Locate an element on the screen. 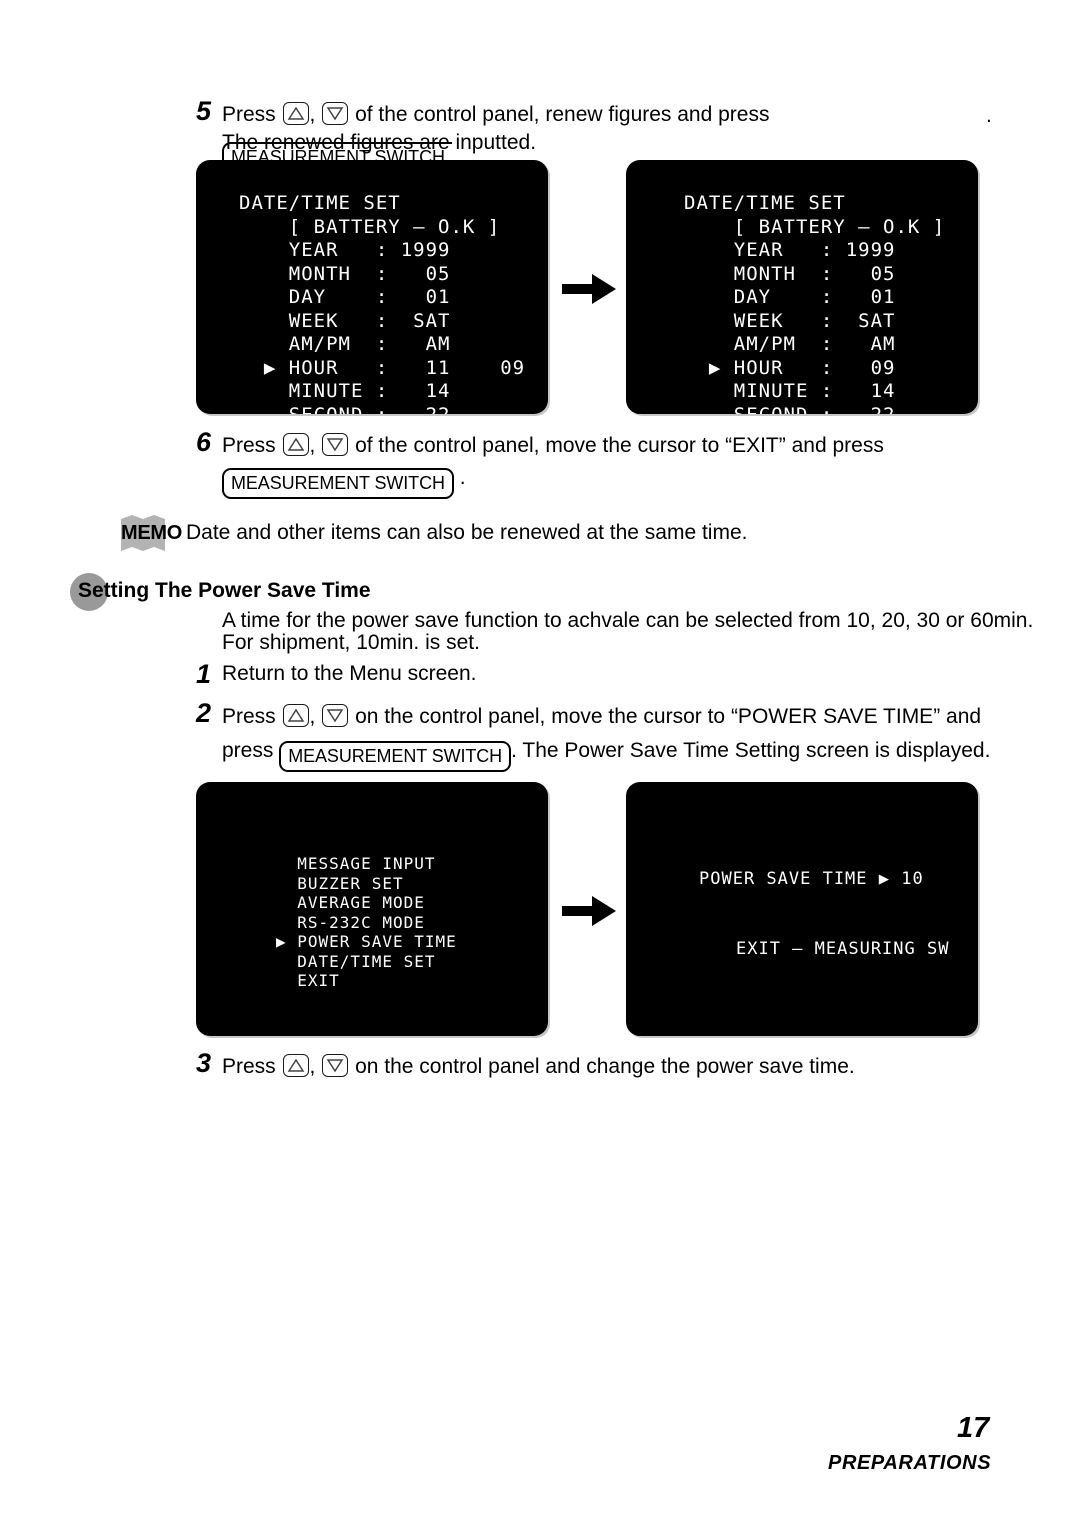 This screenshot has width=1080, height=1526. lcd-screen-power-save: POWER SAVE TIME ▶ 10 EXIT — MEASURING SW is located at coordinates (802, 909).